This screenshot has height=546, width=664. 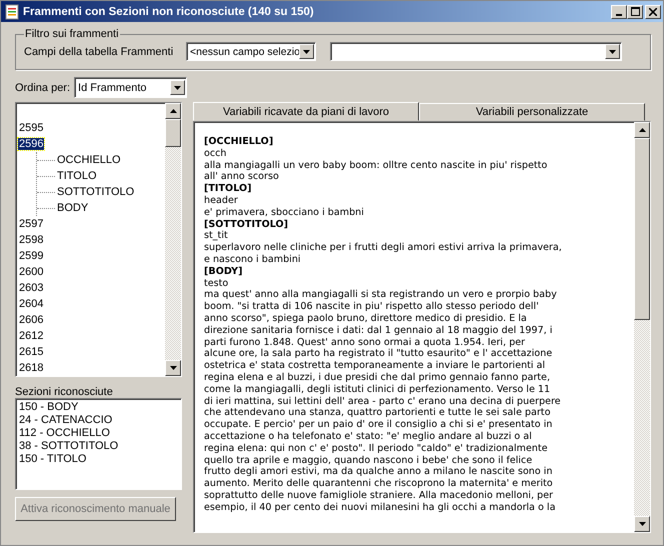 What do you see at coordinates (376, 166) in the screenshot?
I see `text-line: alla mangiagalli un vero baby boom: olltre cento nascite in piu' rispetto` at bounding box center [376, 166].